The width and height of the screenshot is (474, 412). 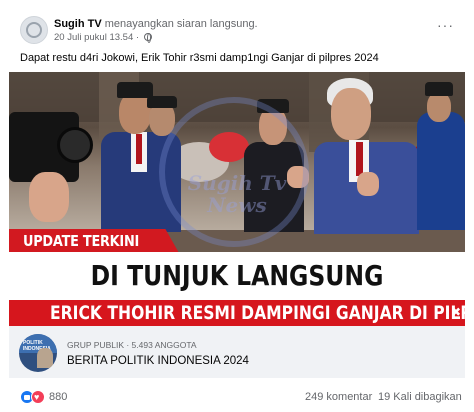 What do you see at coordinates (93, 37) in the screenshot?
I see `post-timestamp: 20 Juli pukul 13.54` at bounding box center [93, 37].